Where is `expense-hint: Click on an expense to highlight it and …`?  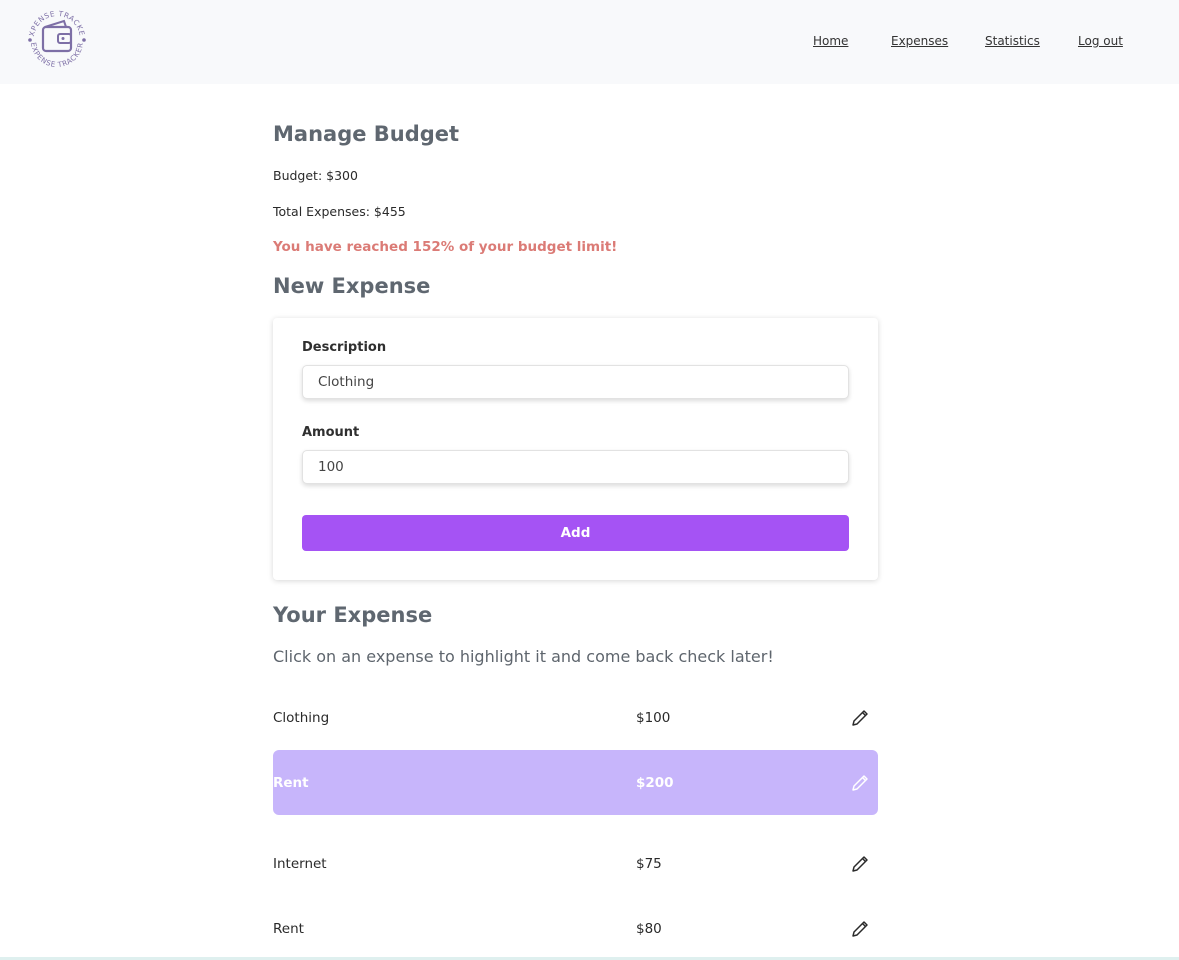 expense-hint: Click on an expense to highlight it and … is located at coordinates (523, 656).